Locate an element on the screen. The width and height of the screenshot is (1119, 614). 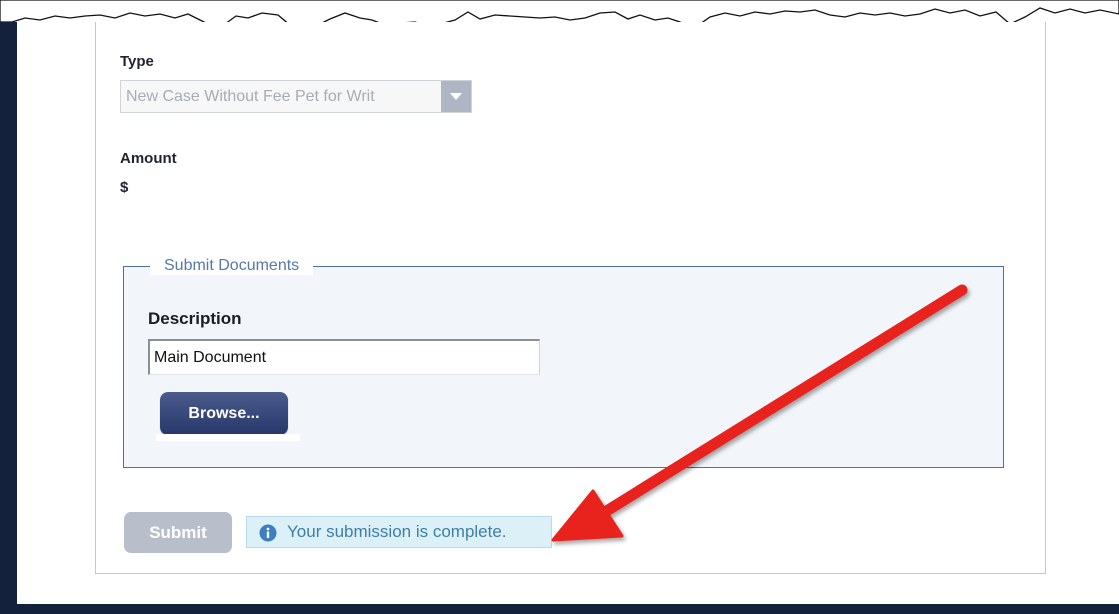
status-notice: Your submission is complete. is located at coordinates (399, 532).